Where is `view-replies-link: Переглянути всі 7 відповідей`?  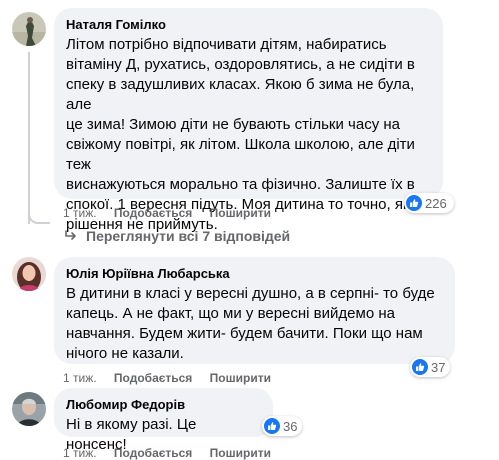 view-replies-link: Переглянути всі 7 відповідей is located at coordinates (177, 236).